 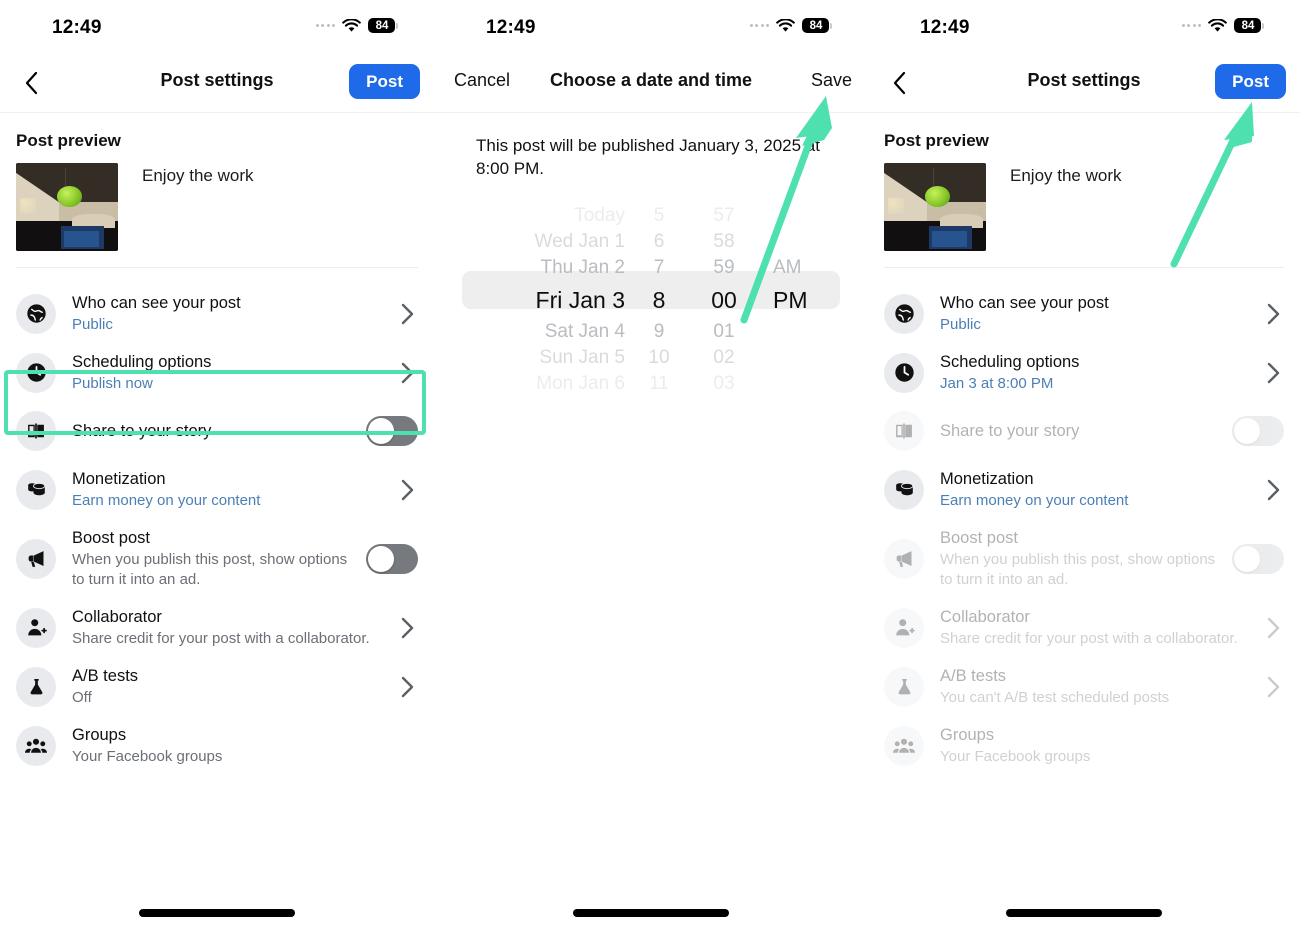 I want to click on cellular-dots-icon, so click(x=325, y=26).